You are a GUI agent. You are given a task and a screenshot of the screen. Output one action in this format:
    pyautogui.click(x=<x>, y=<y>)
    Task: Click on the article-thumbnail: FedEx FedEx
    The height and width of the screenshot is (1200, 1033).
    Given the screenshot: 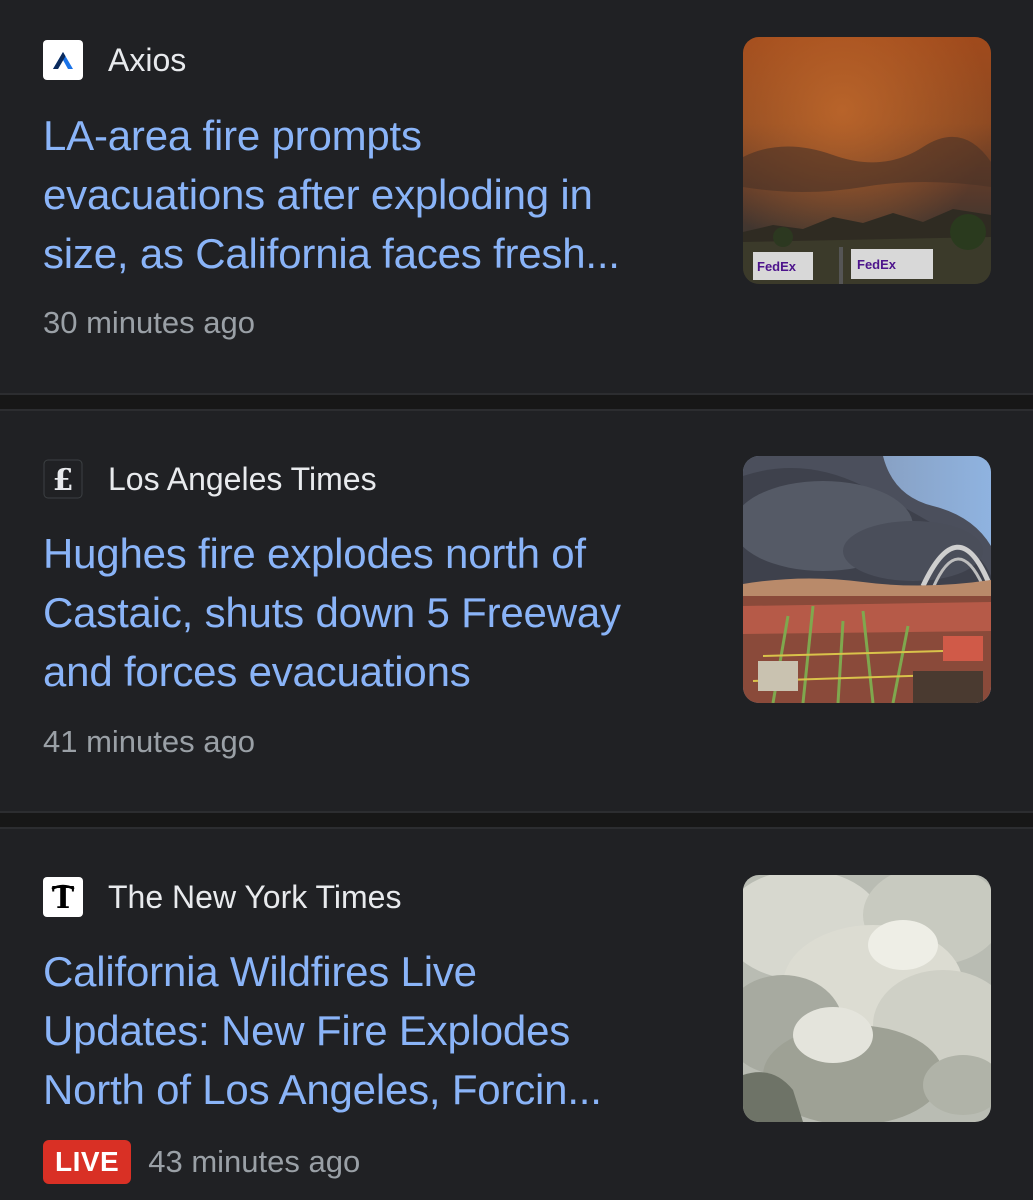 What is the action you would take?
    pyautogui.click(x=867, y=160)
    